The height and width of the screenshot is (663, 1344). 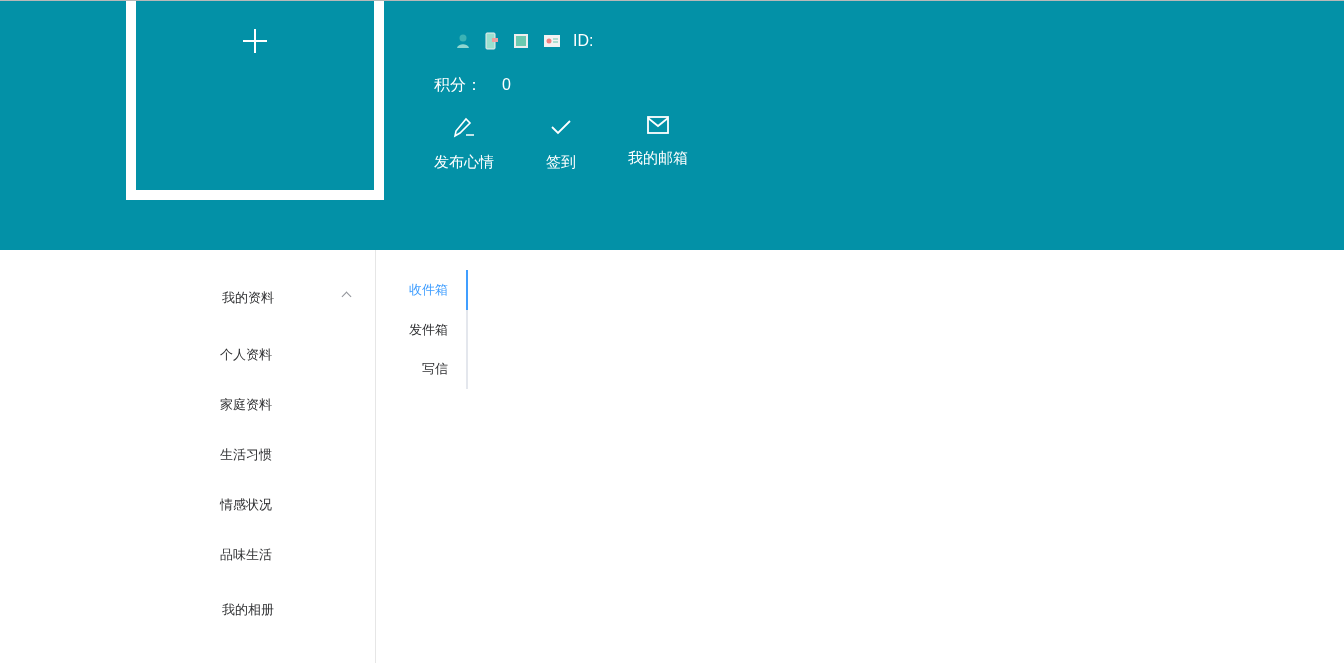 What do you see at coordinates (282, 405) in the screenshot?
I see `submenu-item: 家庭资料` at bounding box center [282, 405].